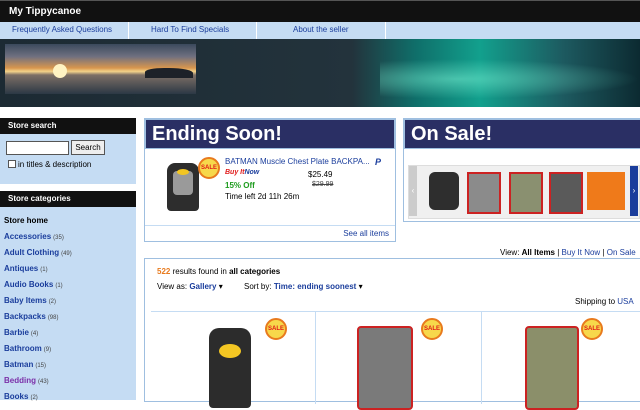 Image resolution: width=640 pixels, height=410 pixels. What do you see at coordinates (18, 364) in the screenshot?
I see `category-link: Batman` at bounding box center [18, 364].